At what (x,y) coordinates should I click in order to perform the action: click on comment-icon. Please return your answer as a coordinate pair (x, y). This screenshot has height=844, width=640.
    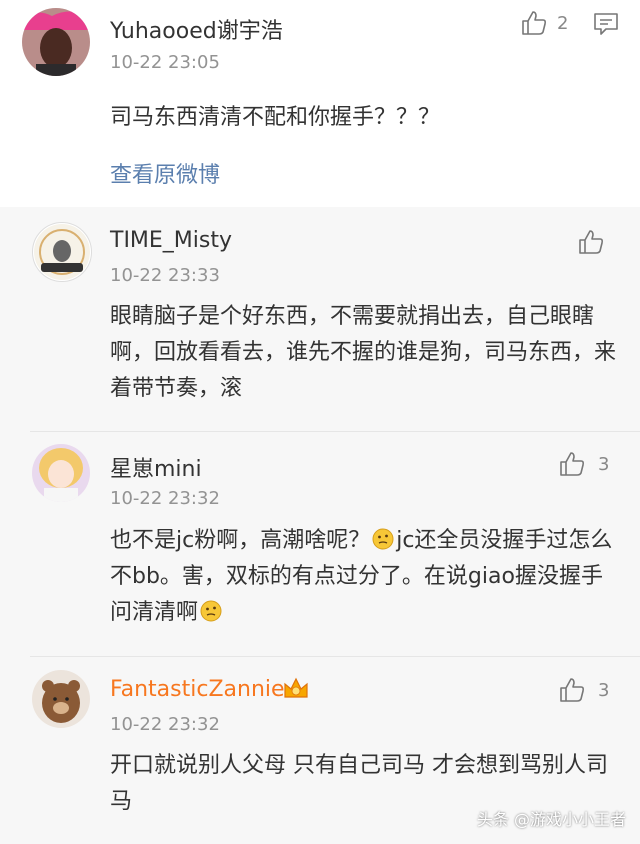
    Looking at the image, I should click on (606, 24).